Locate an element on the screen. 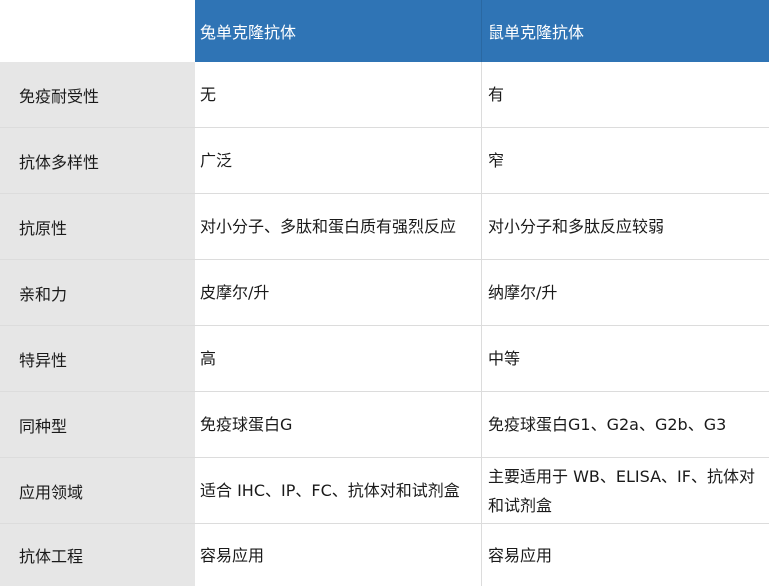 Image resolution: width=769 pixels, height=586 pixels. table-row: 抗原性 对小分子、多肽和蛋白质有强烈反应 对小分子和多肽反应较弱 is located at coordinates (384, 227).